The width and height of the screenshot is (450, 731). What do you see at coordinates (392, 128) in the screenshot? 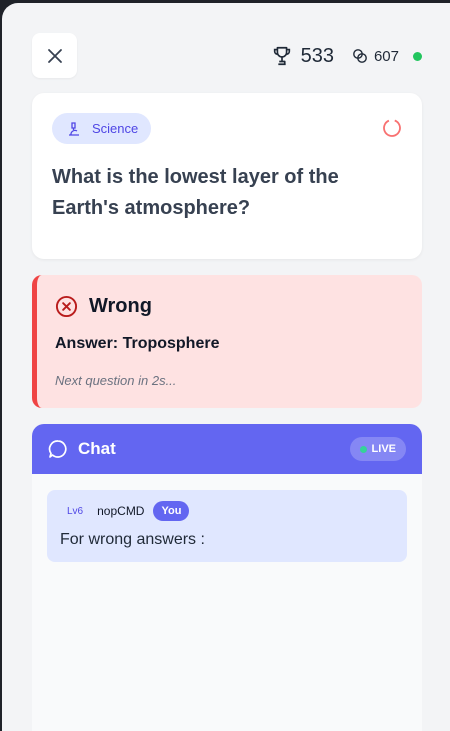
I see `timer-ring-icon` at bounding box center [392, 128].